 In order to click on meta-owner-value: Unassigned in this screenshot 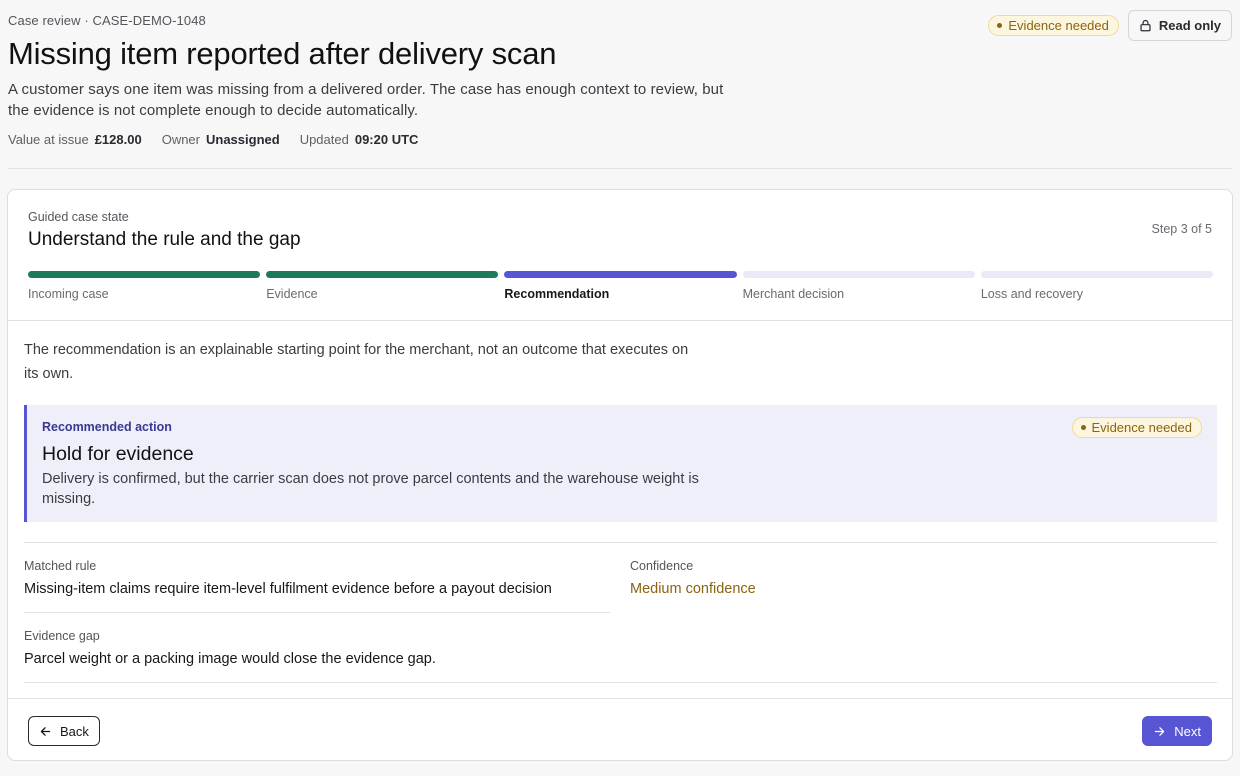, I will do `click(243, 139)`.